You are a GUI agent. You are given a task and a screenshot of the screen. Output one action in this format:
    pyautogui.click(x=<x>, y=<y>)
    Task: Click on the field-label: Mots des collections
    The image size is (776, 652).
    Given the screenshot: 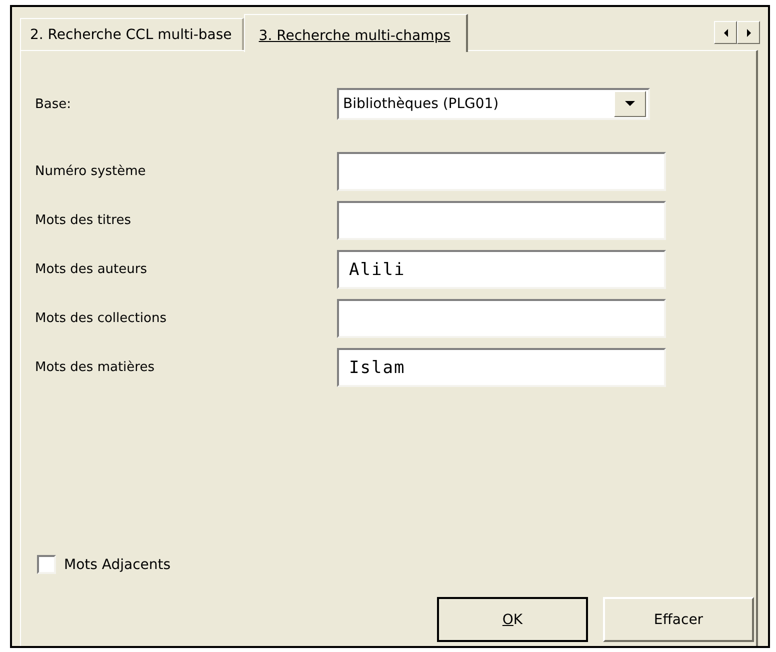 What is the action you would take?
    pyautogui.click(x=101, y=318)
    